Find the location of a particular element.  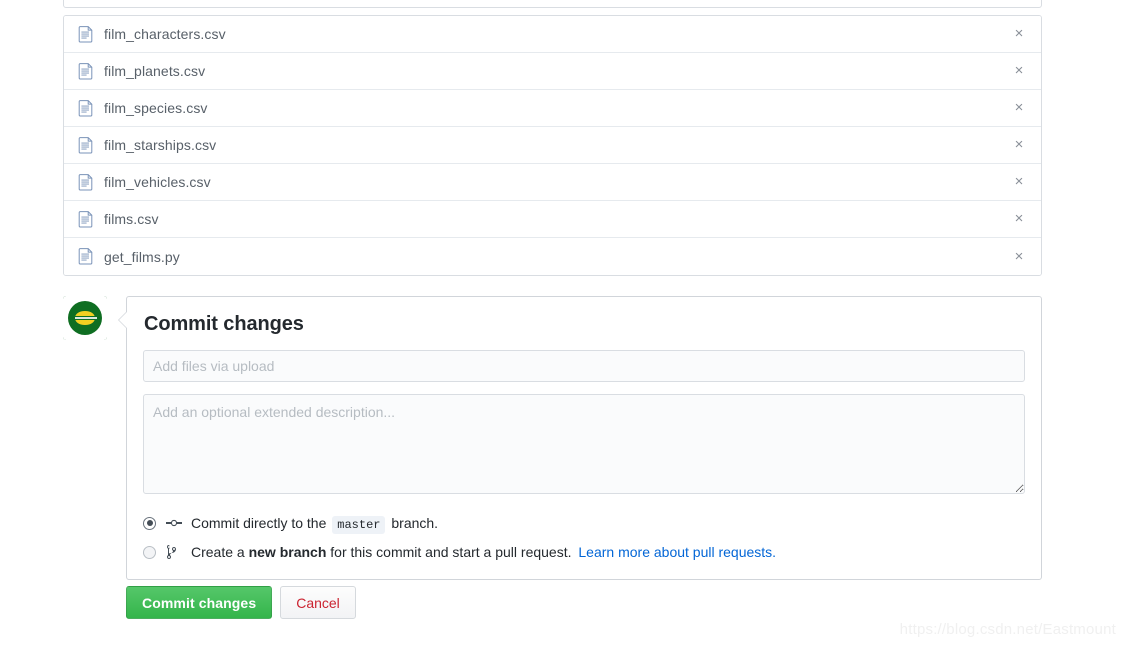

page-title: Commit changes is located at coordinates (224, 324).